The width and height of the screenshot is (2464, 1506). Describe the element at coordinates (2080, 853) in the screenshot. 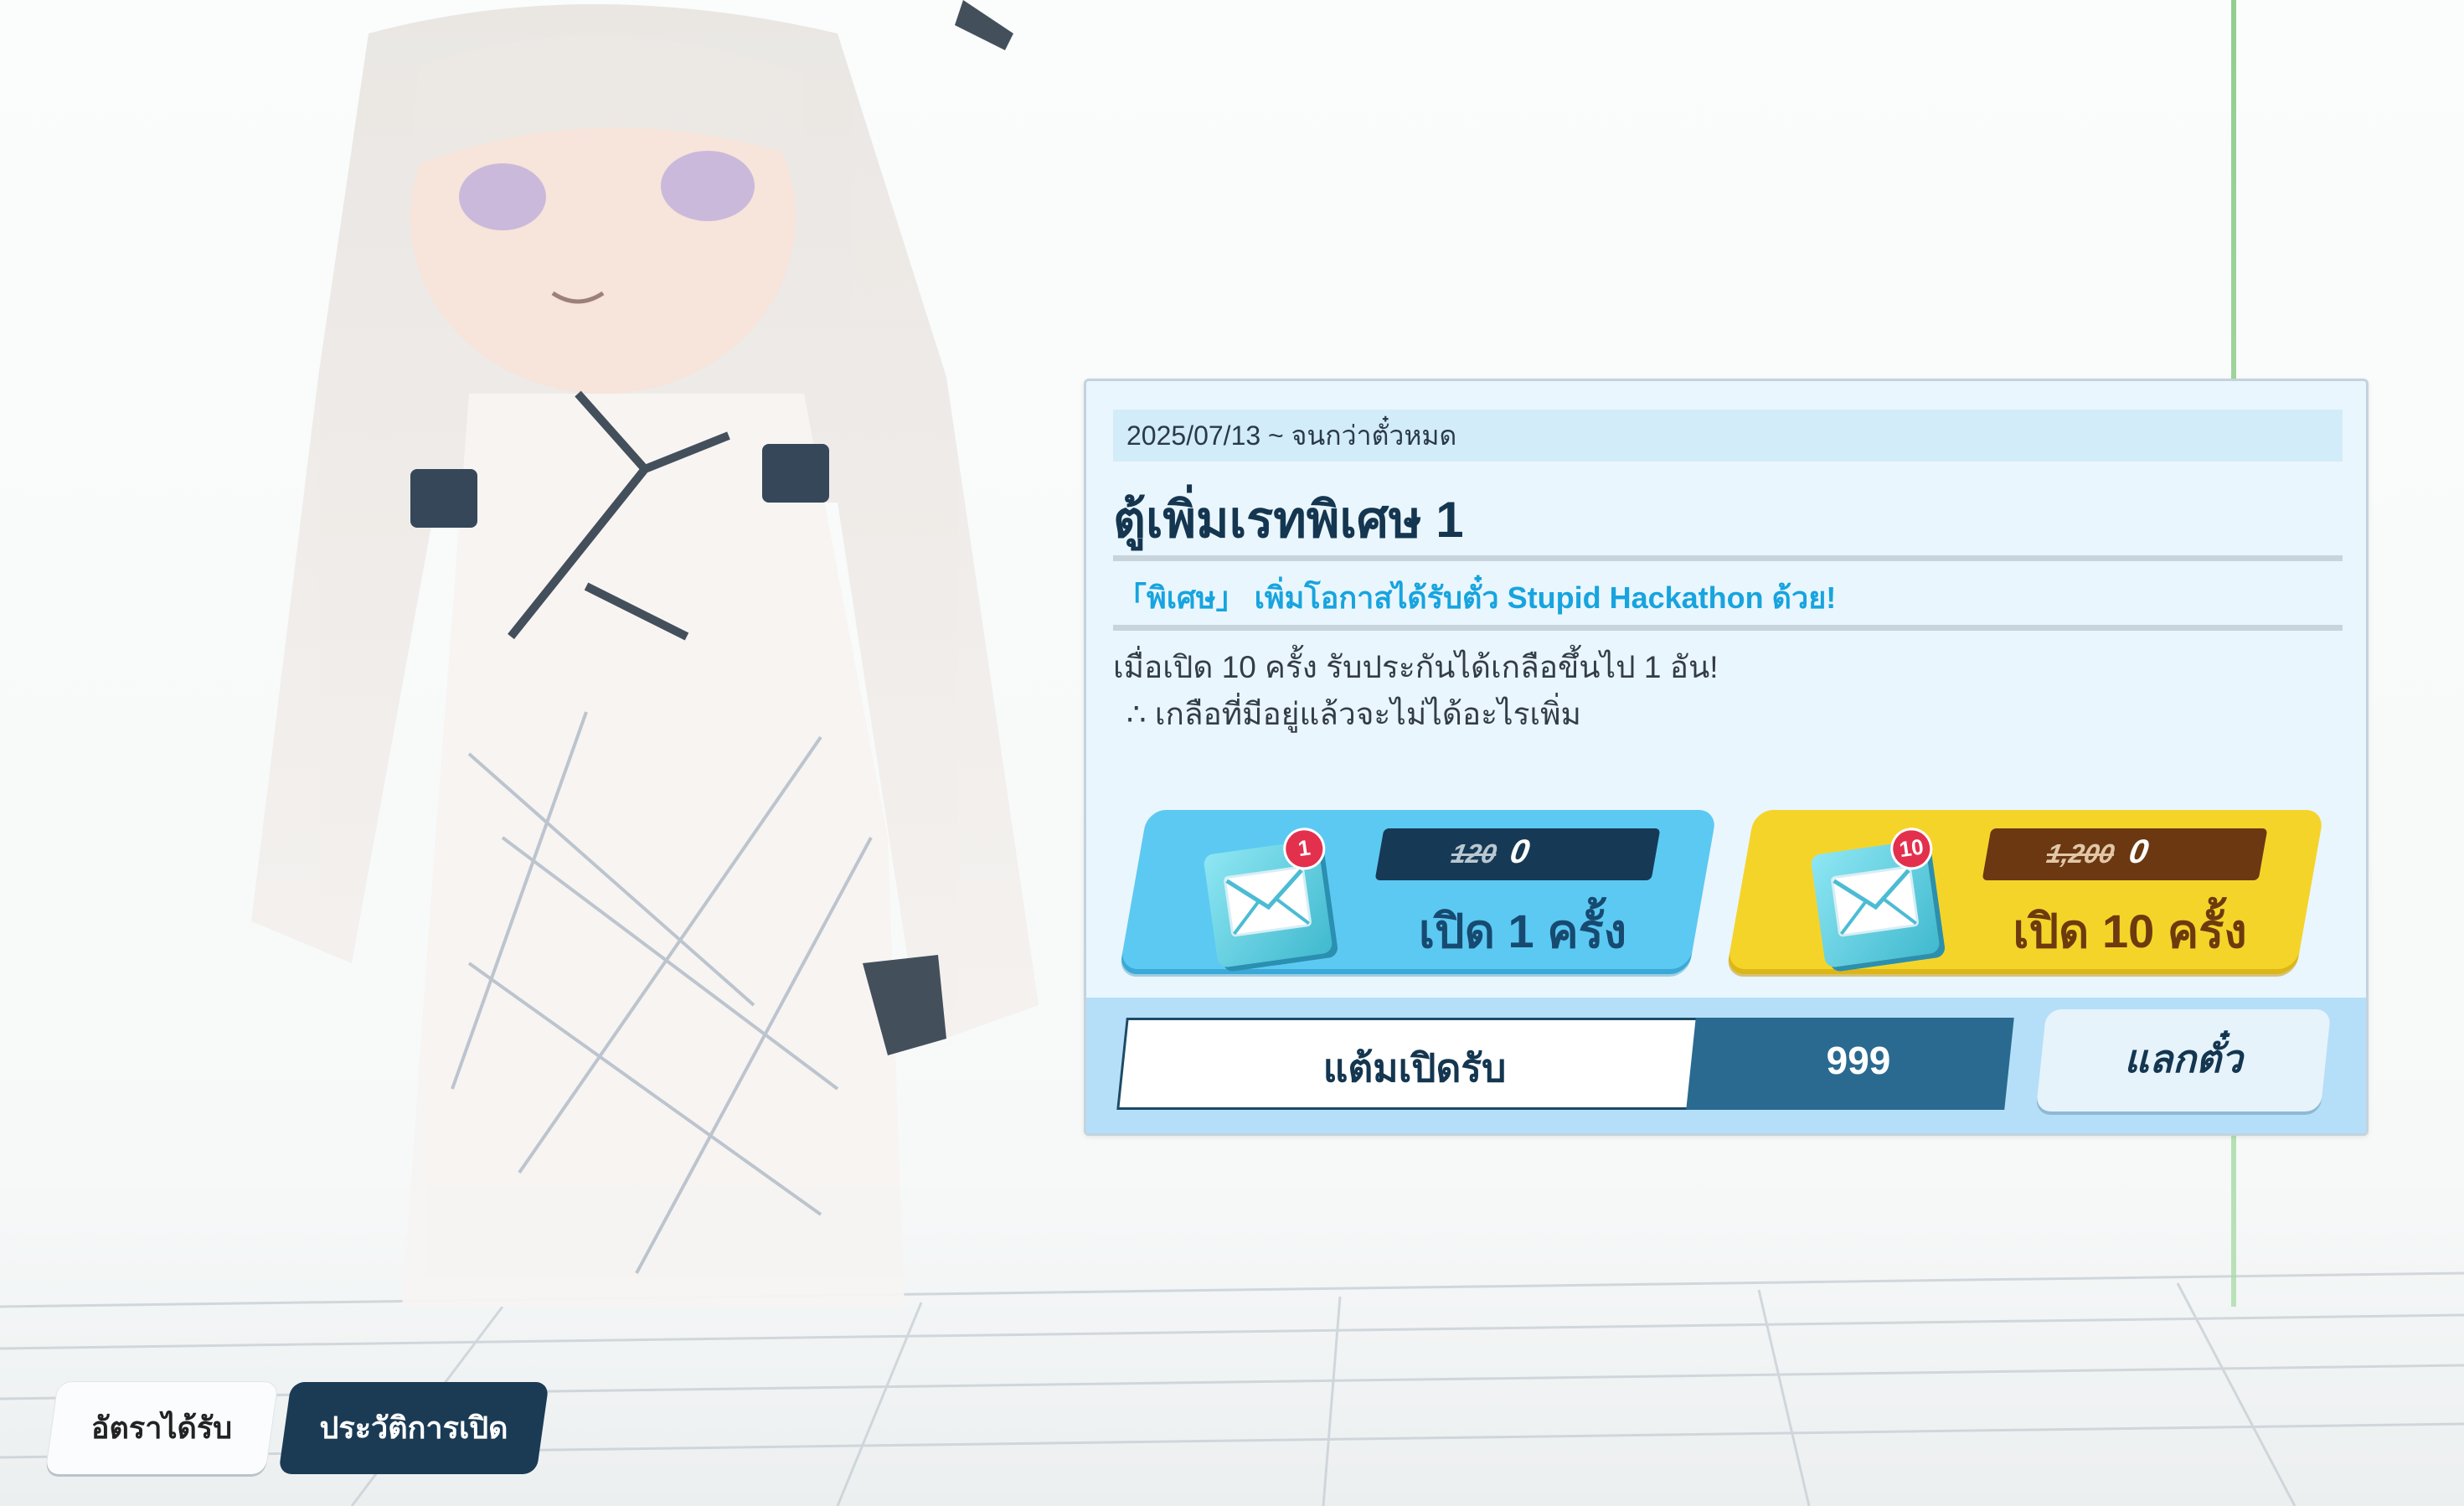

I see `original-price: 1,200` at that location.